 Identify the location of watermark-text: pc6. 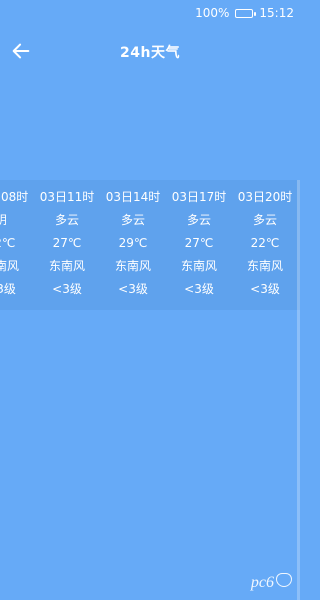
(262, 582).